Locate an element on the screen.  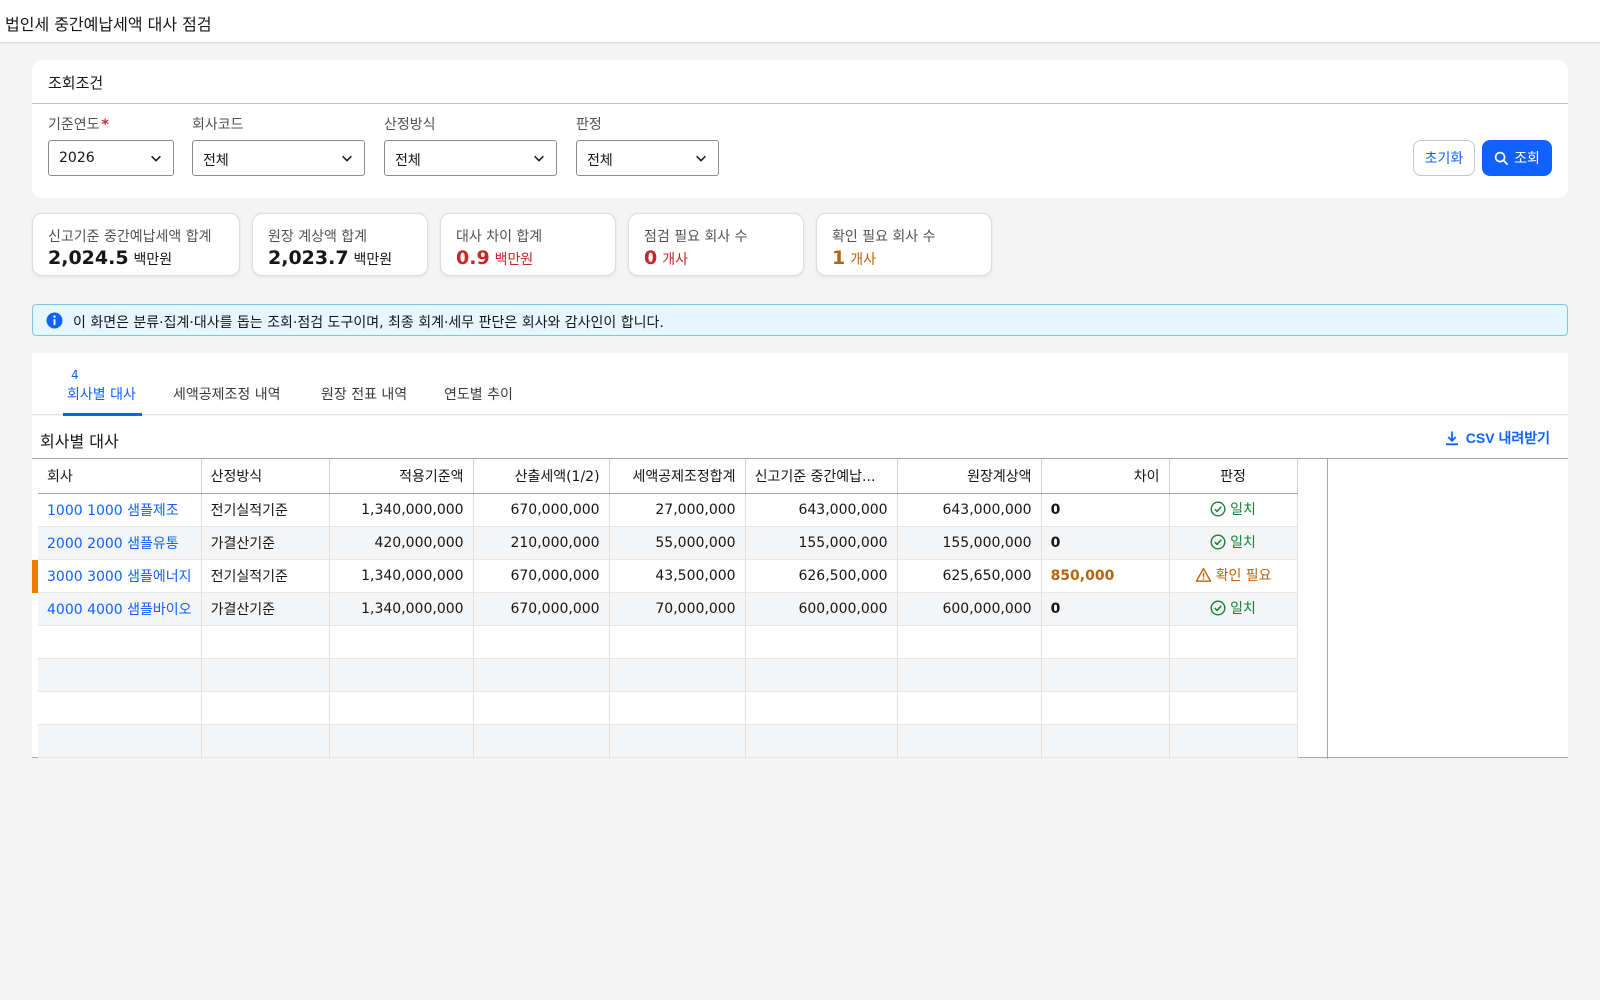
summary-card-value: 1 is located at coordinates (839, 258).